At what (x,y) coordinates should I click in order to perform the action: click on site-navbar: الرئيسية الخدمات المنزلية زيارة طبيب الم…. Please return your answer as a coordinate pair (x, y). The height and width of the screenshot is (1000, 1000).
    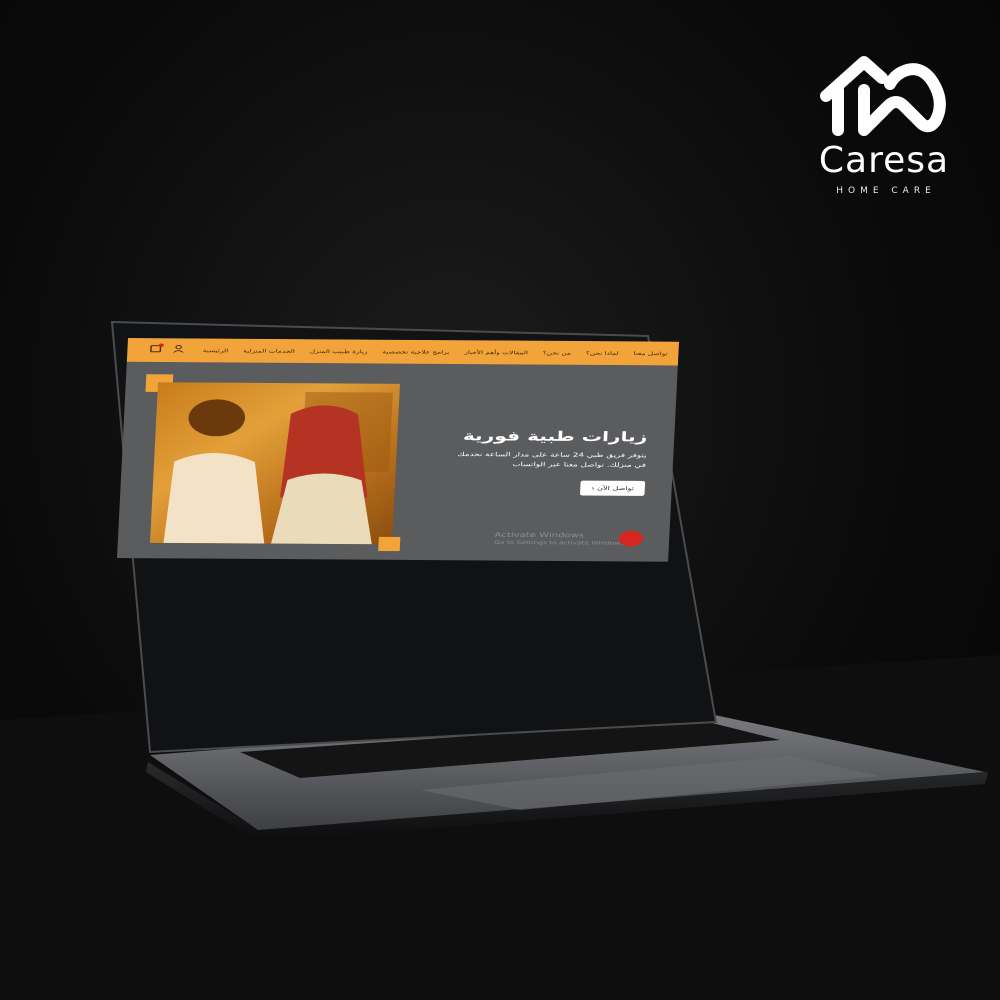
    Looking at the image, I should click on (403, 352).